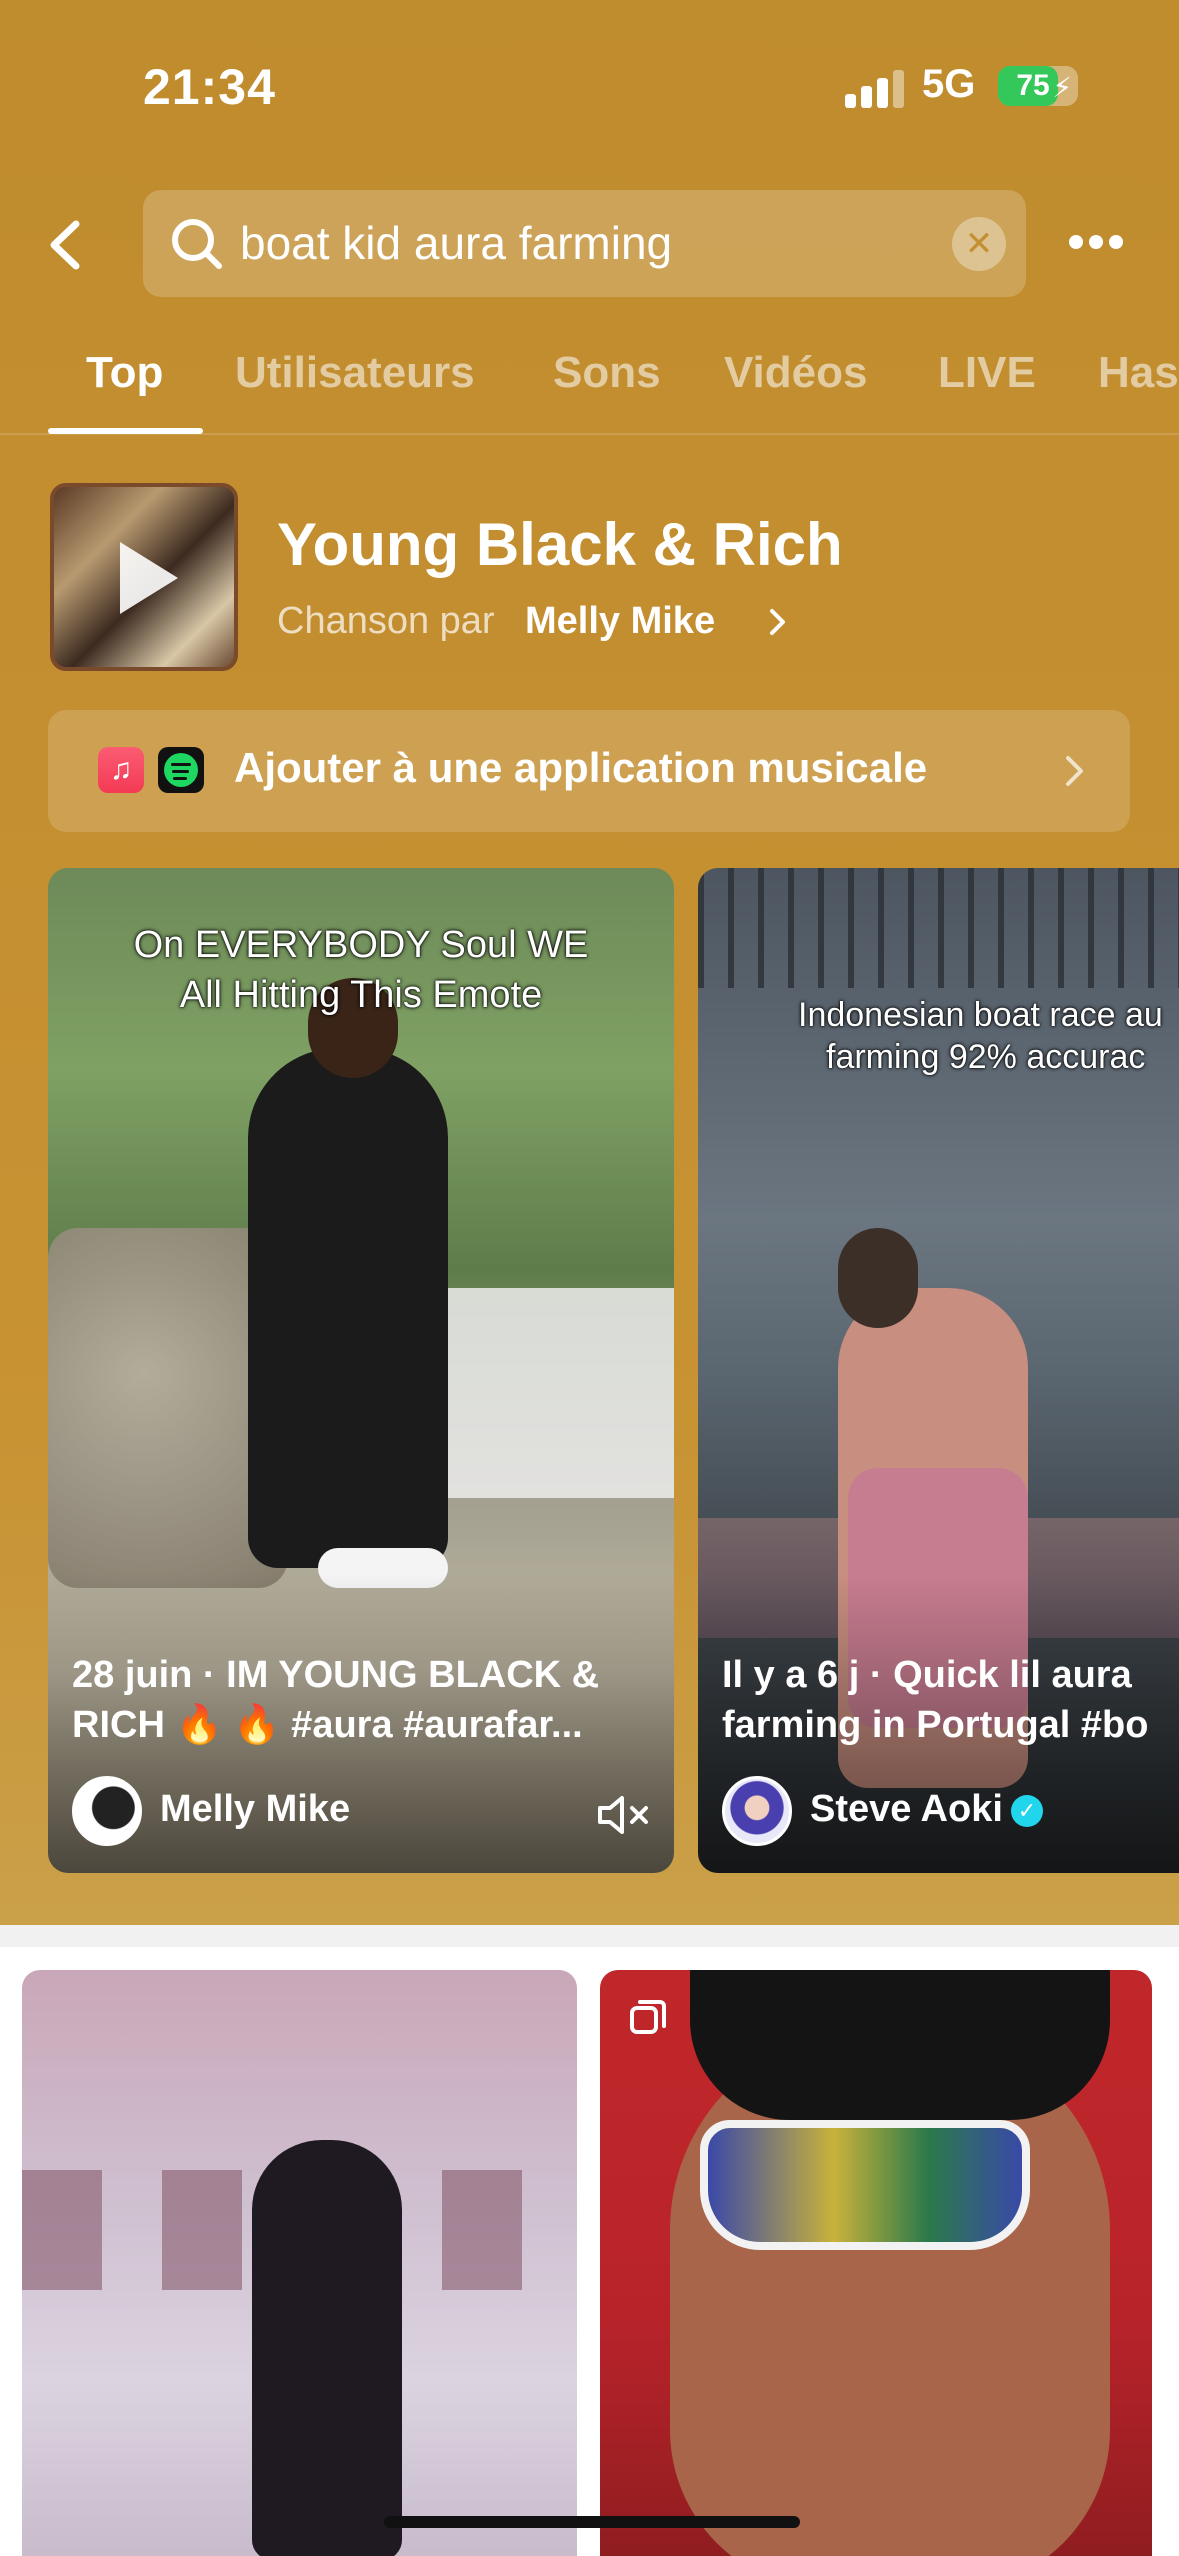 The height and width of the screenshot is (2556, 1179). What do you see at coordinates (209, 87) in the screenshot?
I see `status-time: 21:34` at bounding box center [209, 87].